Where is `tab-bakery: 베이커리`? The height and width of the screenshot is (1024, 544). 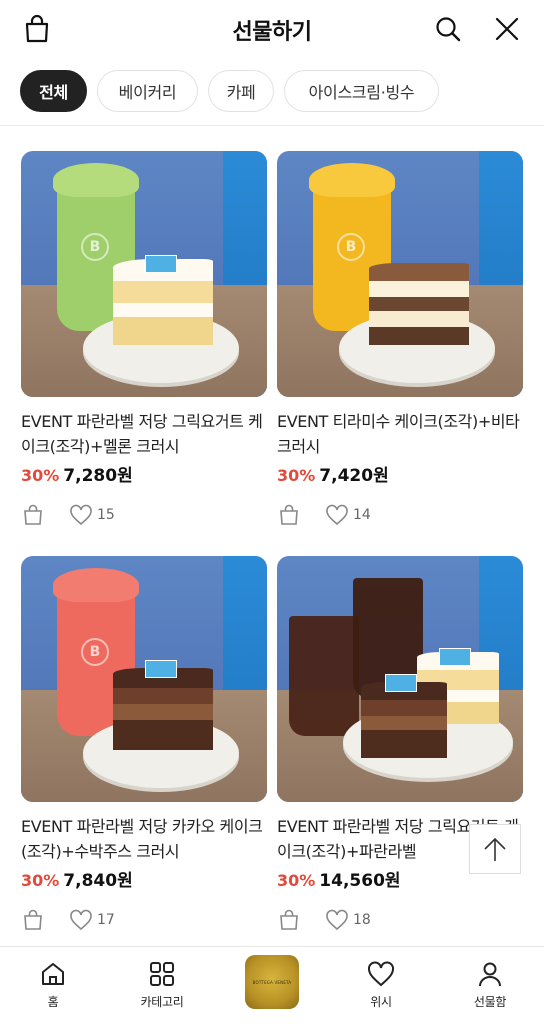 tab-bakery: 베이커리 is located at coordinates (147, 91).